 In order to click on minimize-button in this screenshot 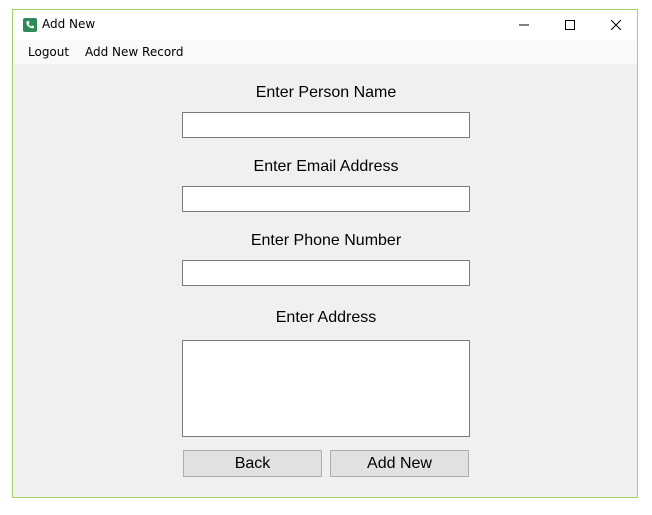, I will do `click(524, 25)`.